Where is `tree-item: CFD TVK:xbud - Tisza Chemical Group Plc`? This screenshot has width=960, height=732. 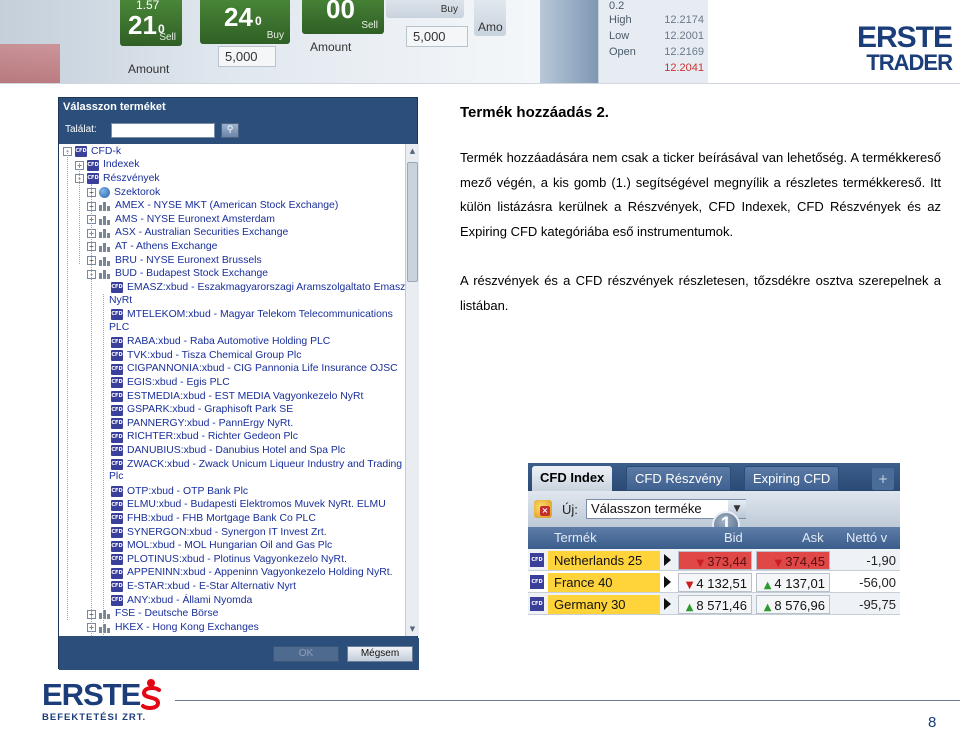
tree-item: CFD TVK:xbud - Tisza Chemical Group Plc is located at coordinates (200, 356).